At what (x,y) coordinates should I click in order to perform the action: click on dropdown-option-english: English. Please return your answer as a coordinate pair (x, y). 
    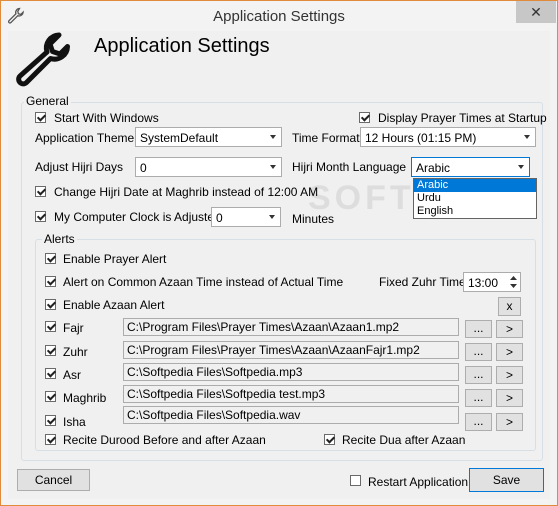
    Looking at the image, I should click on (475, 211).